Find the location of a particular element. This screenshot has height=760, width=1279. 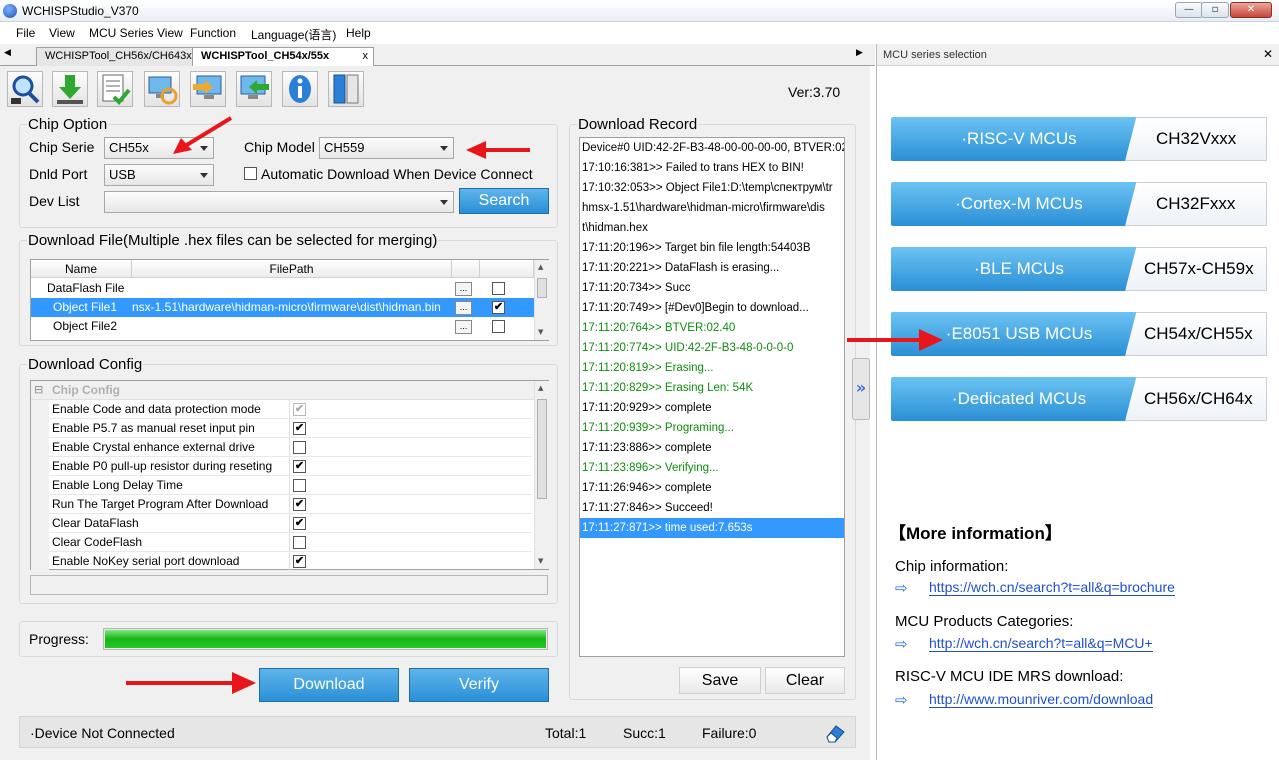

column-header-filepath: FilePath is located at coordinates (292, 269).